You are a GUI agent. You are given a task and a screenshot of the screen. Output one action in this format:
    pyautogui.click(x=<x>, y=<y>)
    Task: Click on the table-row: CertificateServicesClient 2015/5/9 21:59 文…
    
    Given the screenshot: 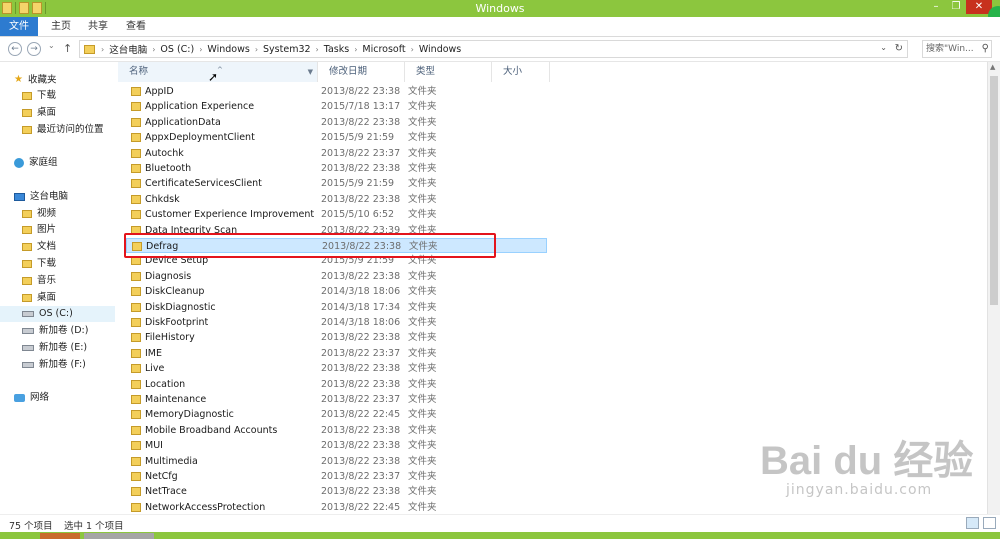 What is the action you would take?
    pyautogui.click(x=336, y=183)
    